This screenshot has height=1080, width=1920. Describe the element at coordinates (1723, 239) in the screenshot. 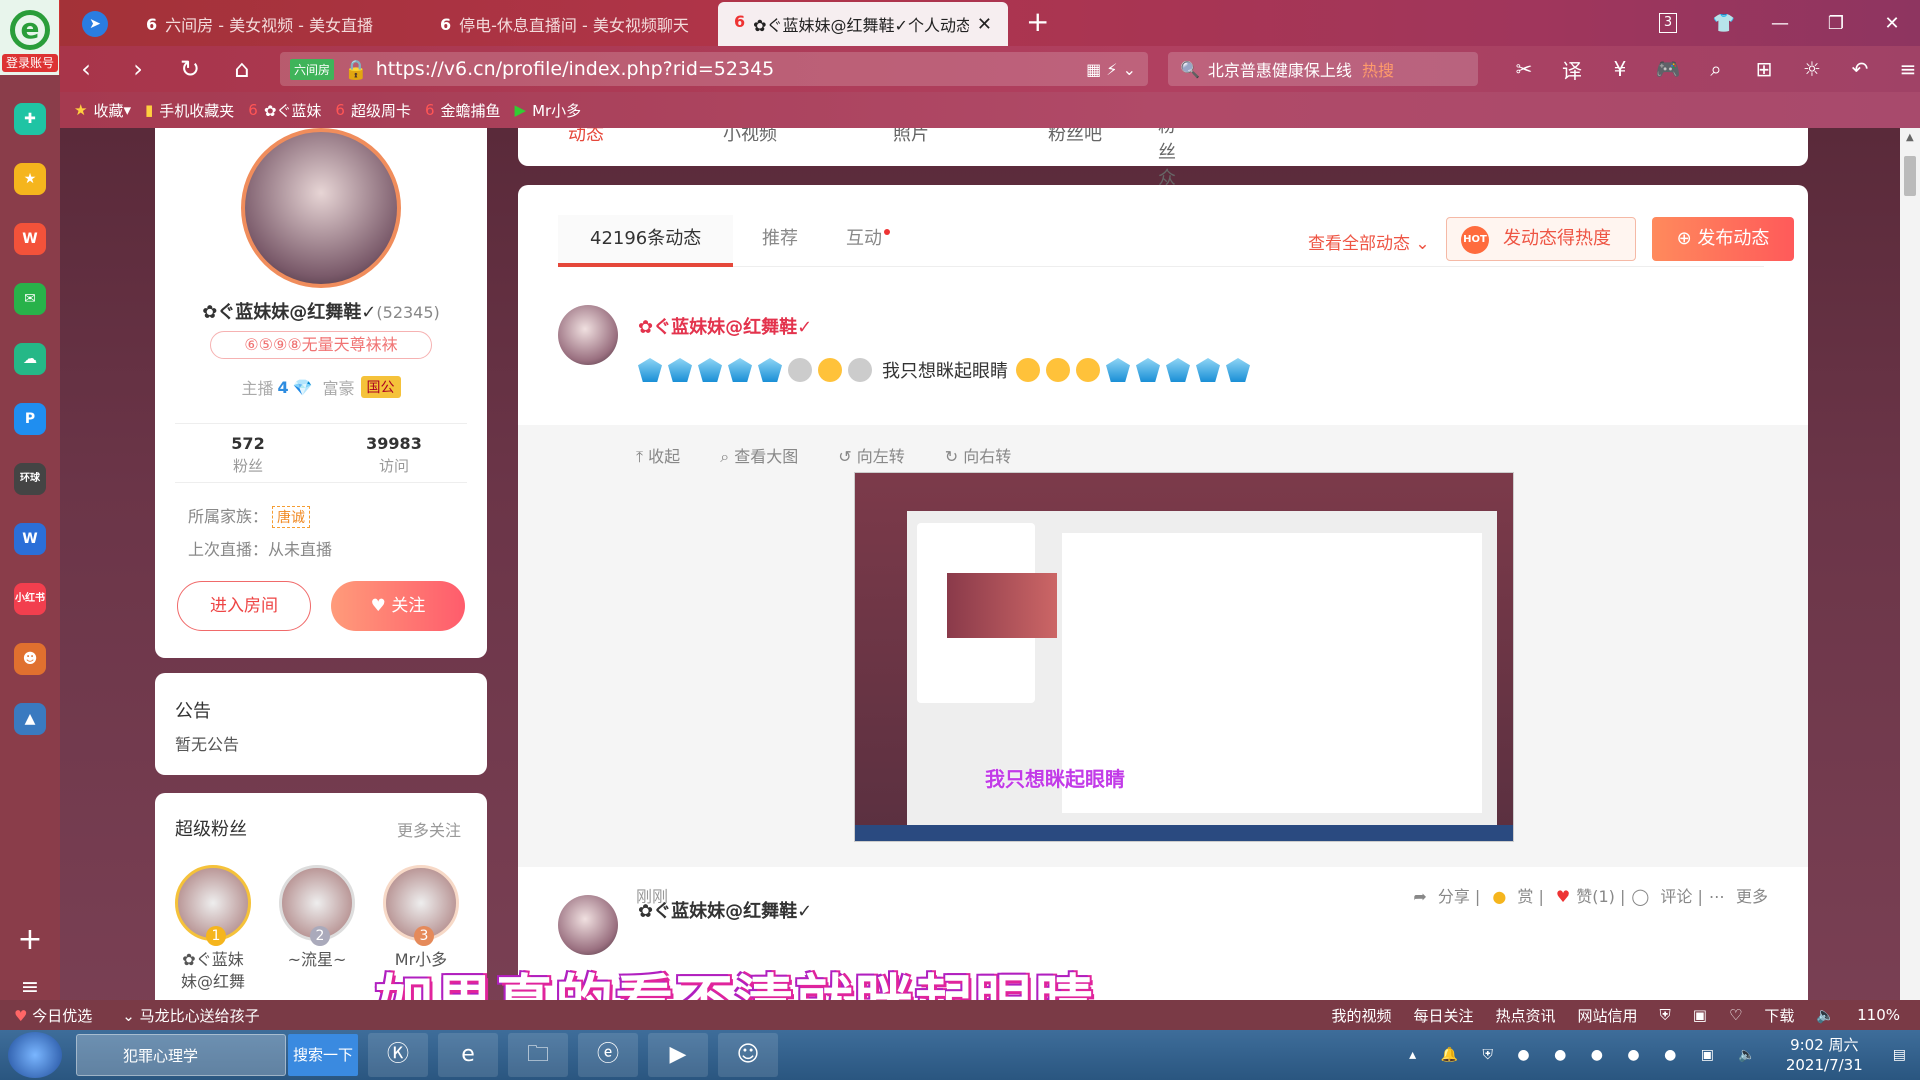

I see `publish-button: ⊕ 发布动态` at that location.